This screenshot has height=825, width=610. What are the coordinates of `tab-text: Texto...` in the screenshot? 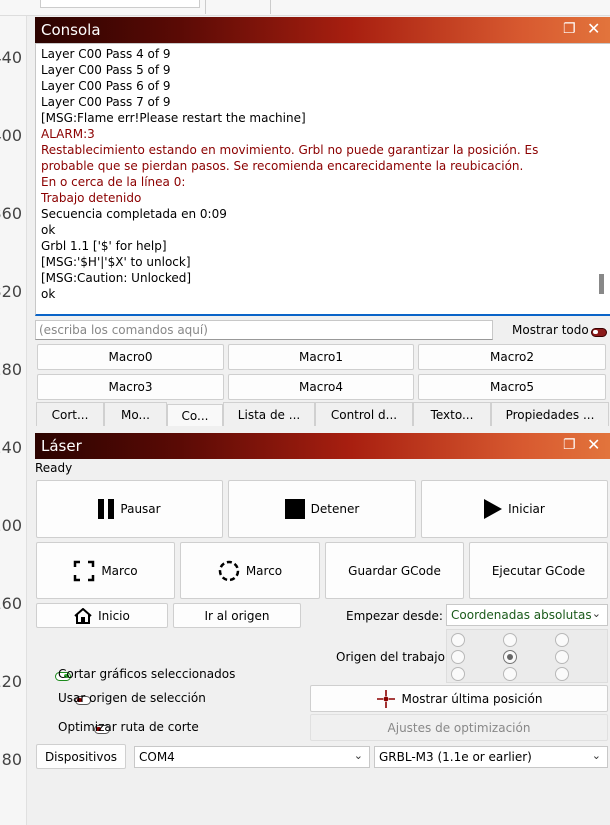 It's located at (452, 414).